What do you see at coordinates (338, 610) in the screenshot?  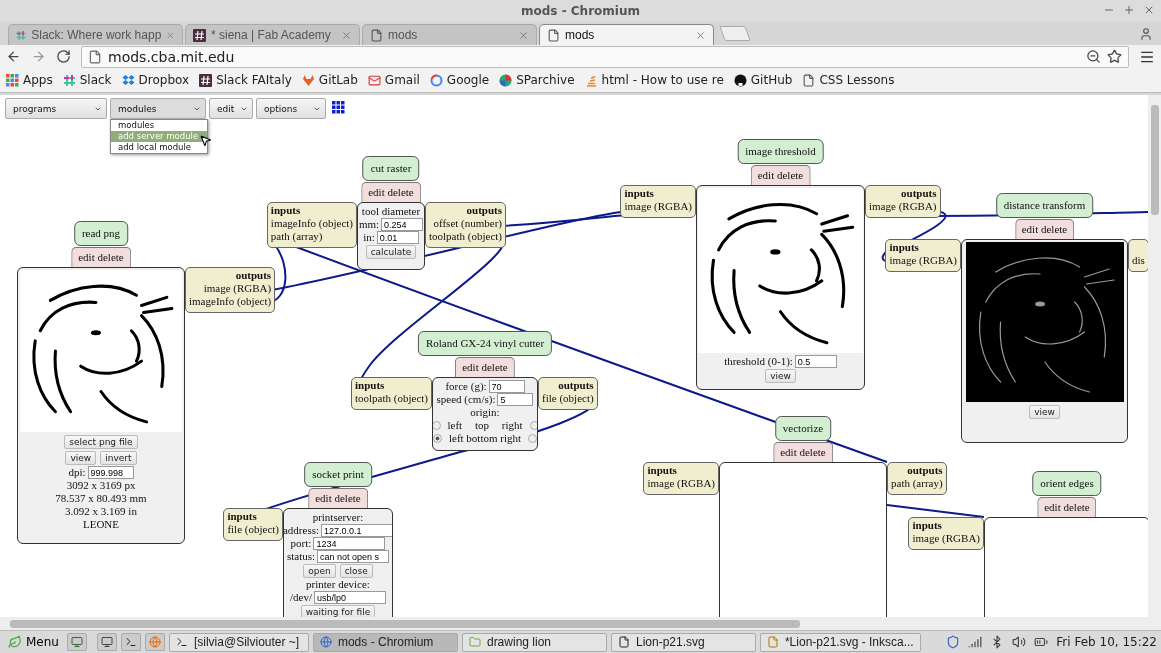 I see `panel-button: waiting for file` at bounding box center [338, 610].